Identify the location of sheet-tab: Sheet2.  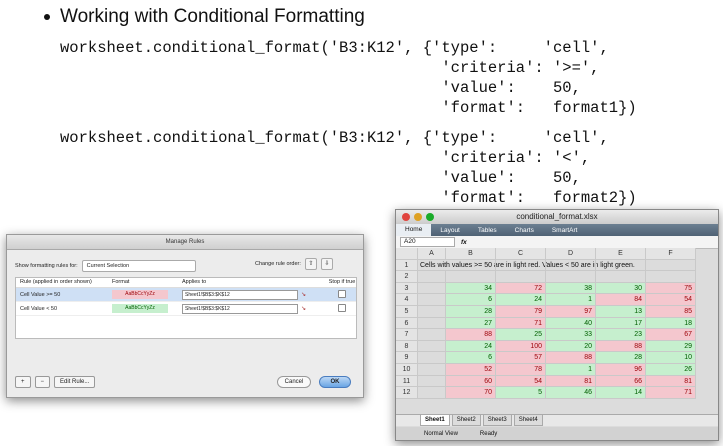
(466, 420).